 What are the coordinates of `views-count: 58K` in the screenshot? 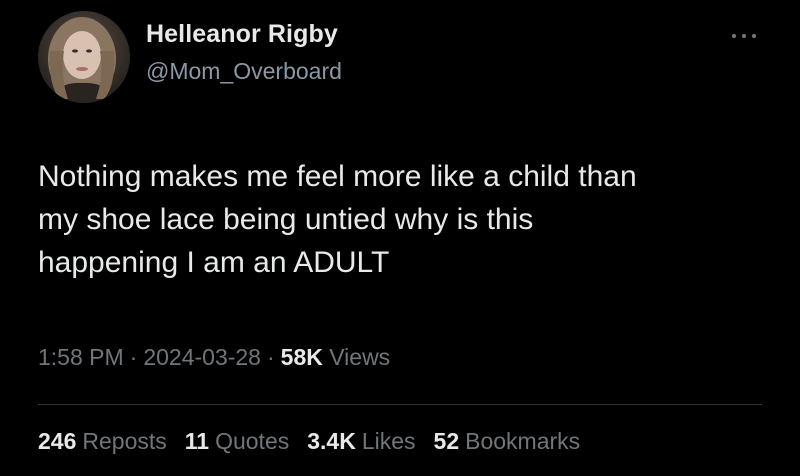 It's located at (301, 357).